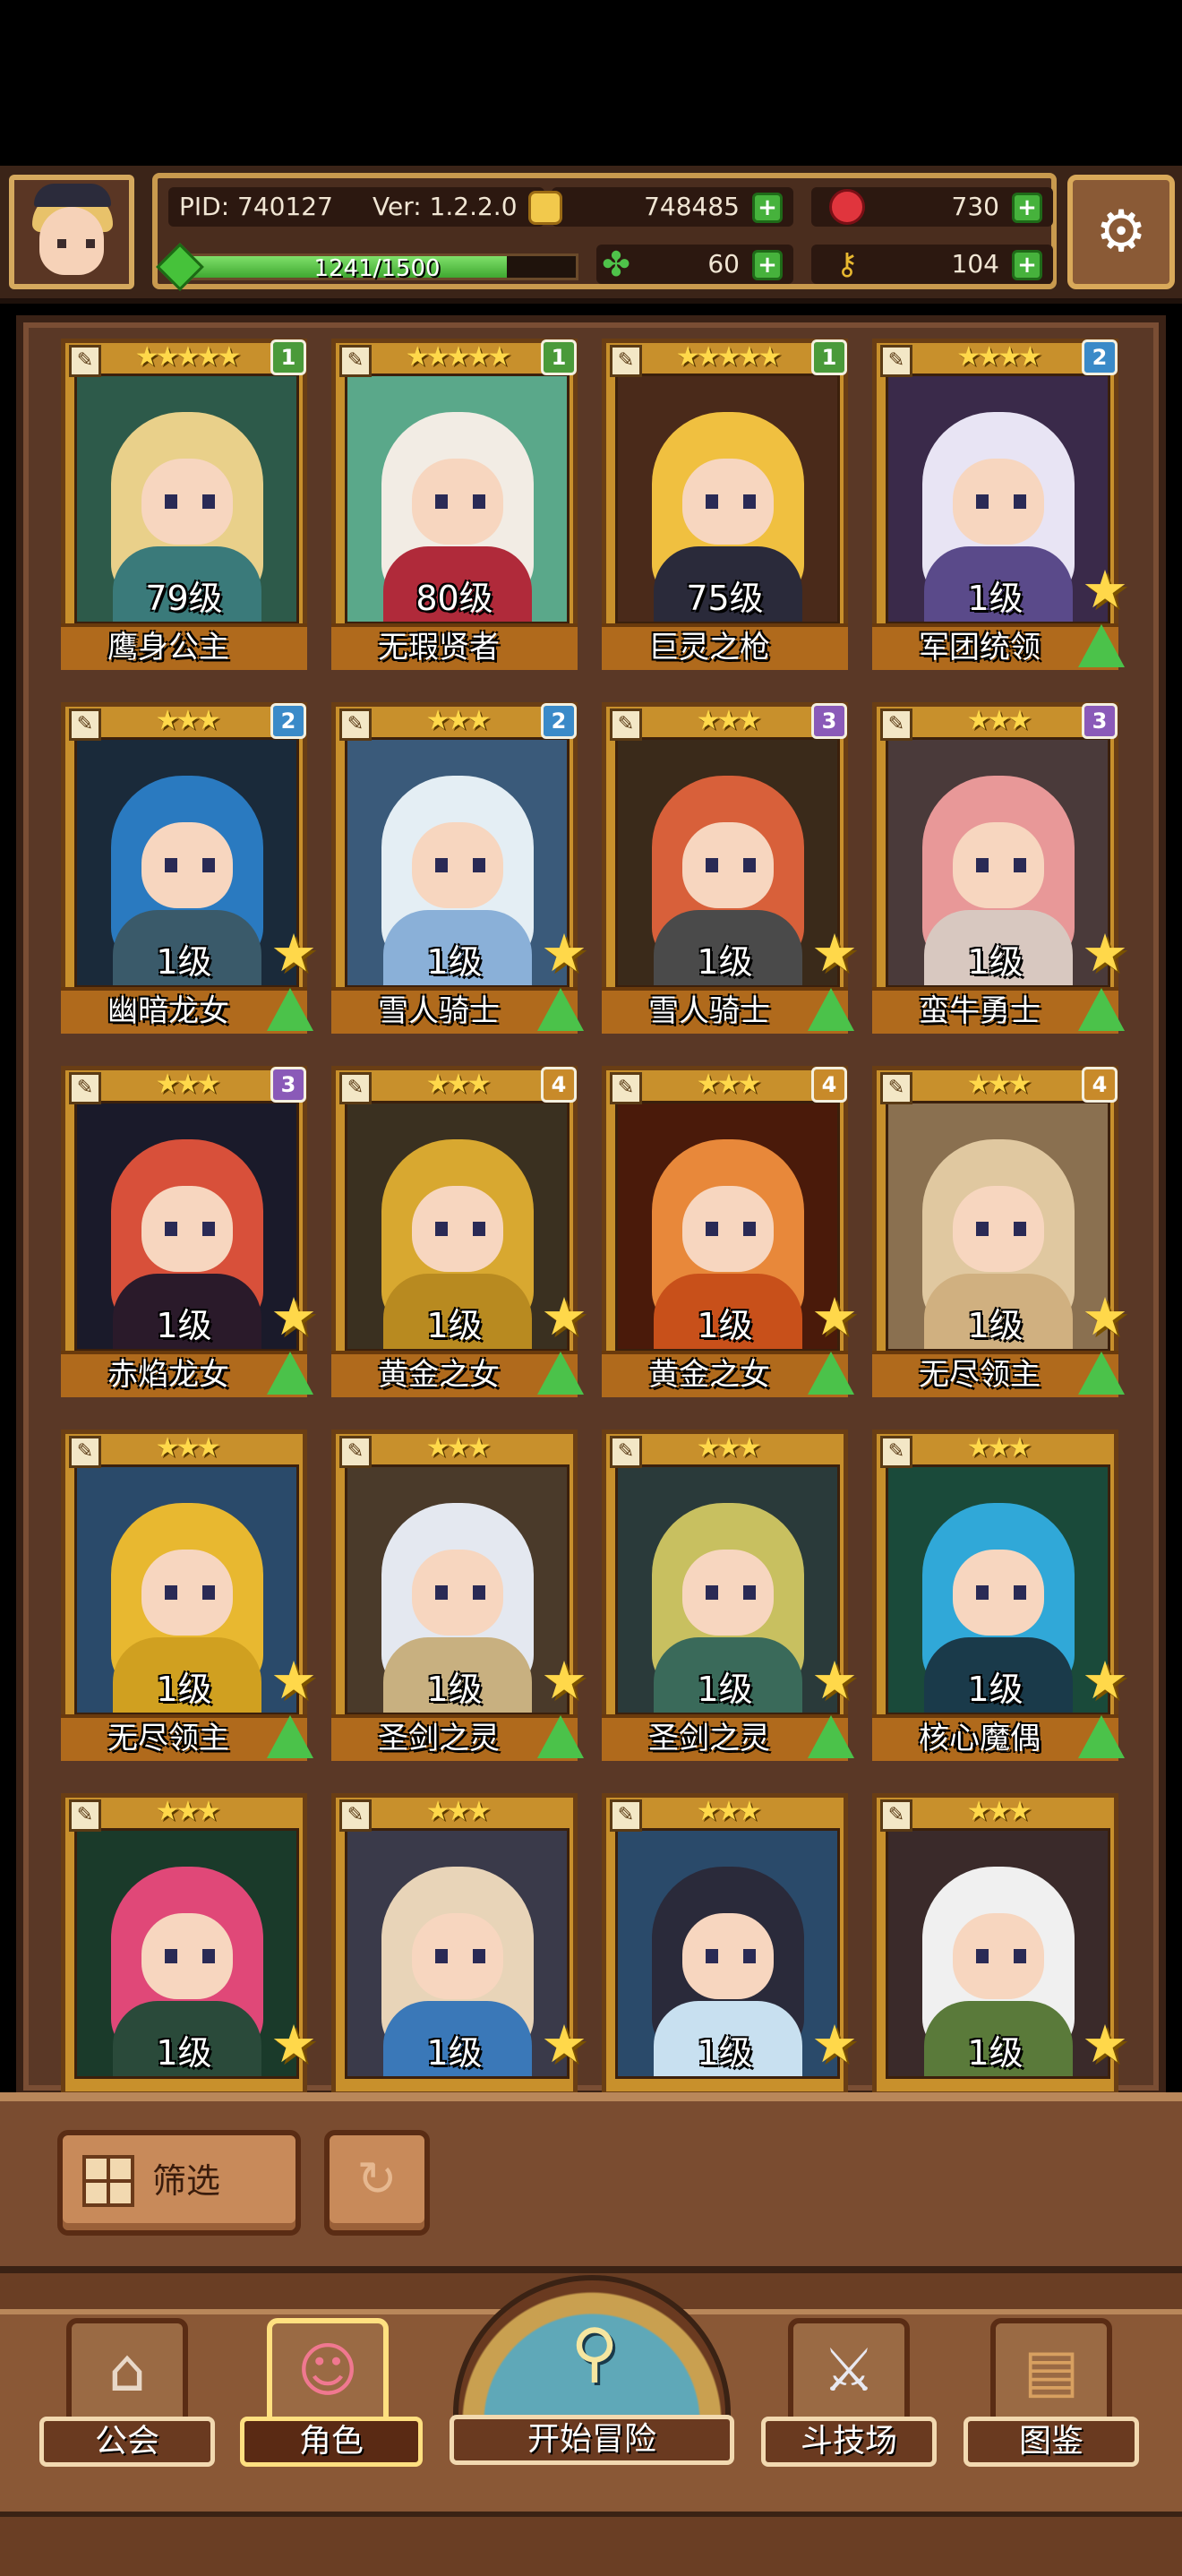 Image resolution: width=1182 pixels, height=2576 pixels. I want to click on character-name: 无瑕贤者, so click(439, 647).